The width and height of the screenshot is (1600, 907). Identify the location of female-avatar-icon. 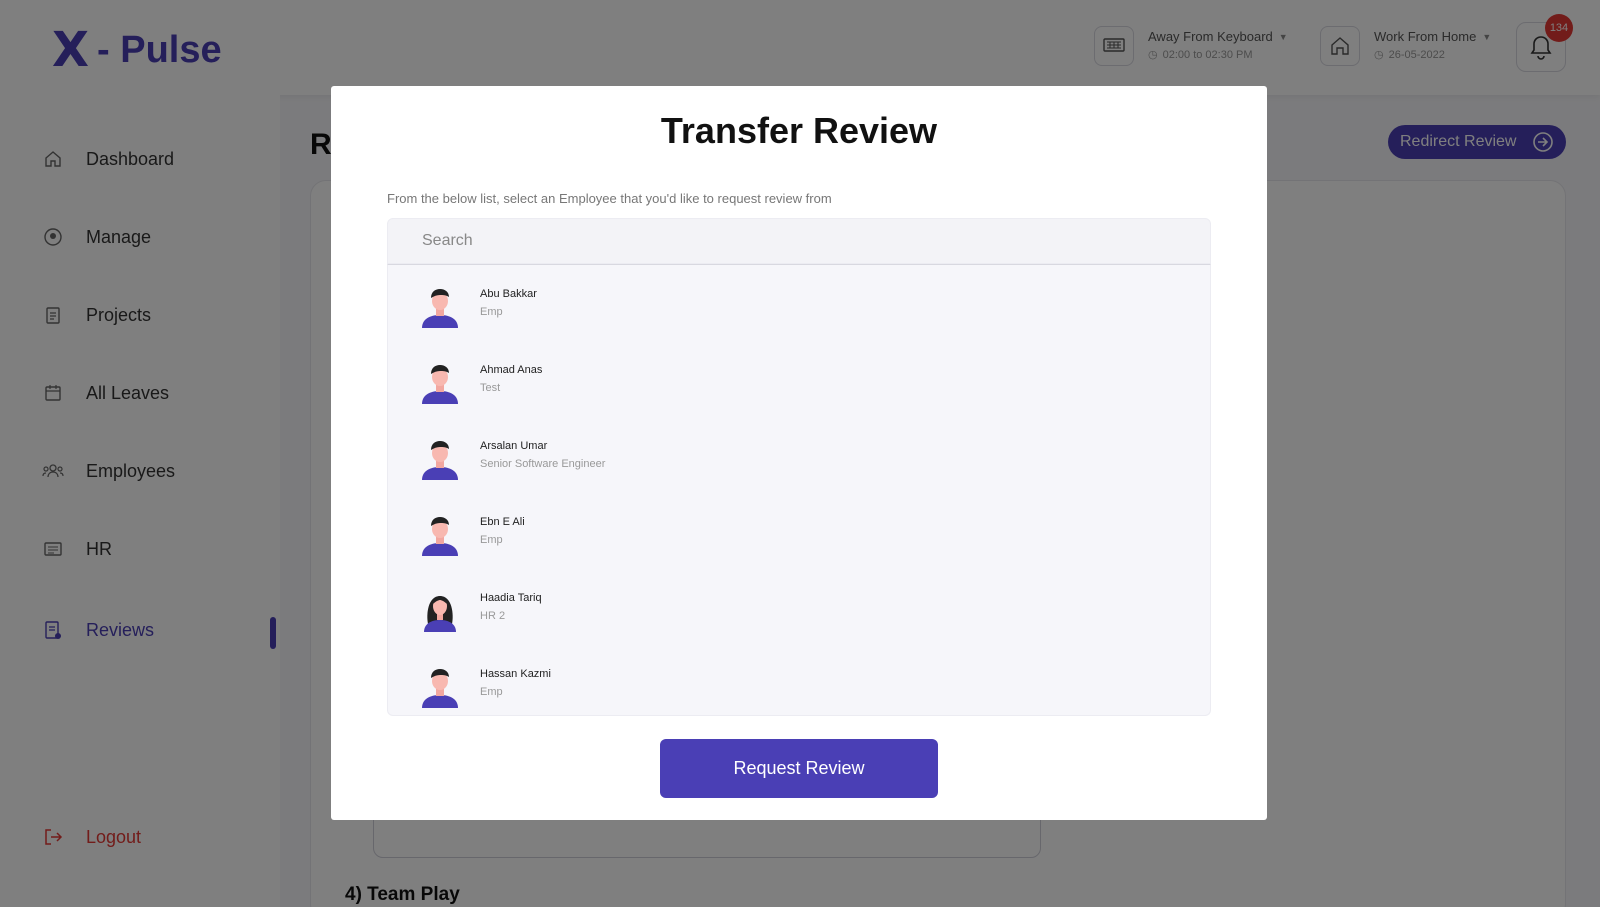
(440, 608).